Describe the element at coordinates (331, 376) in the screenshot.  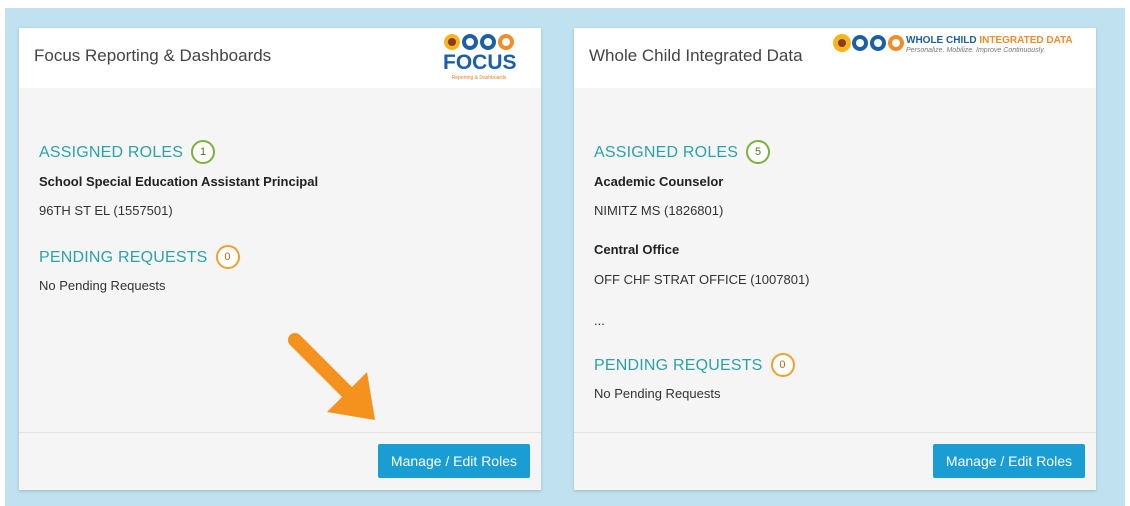
I see `orange-arrow-icon` at that location.